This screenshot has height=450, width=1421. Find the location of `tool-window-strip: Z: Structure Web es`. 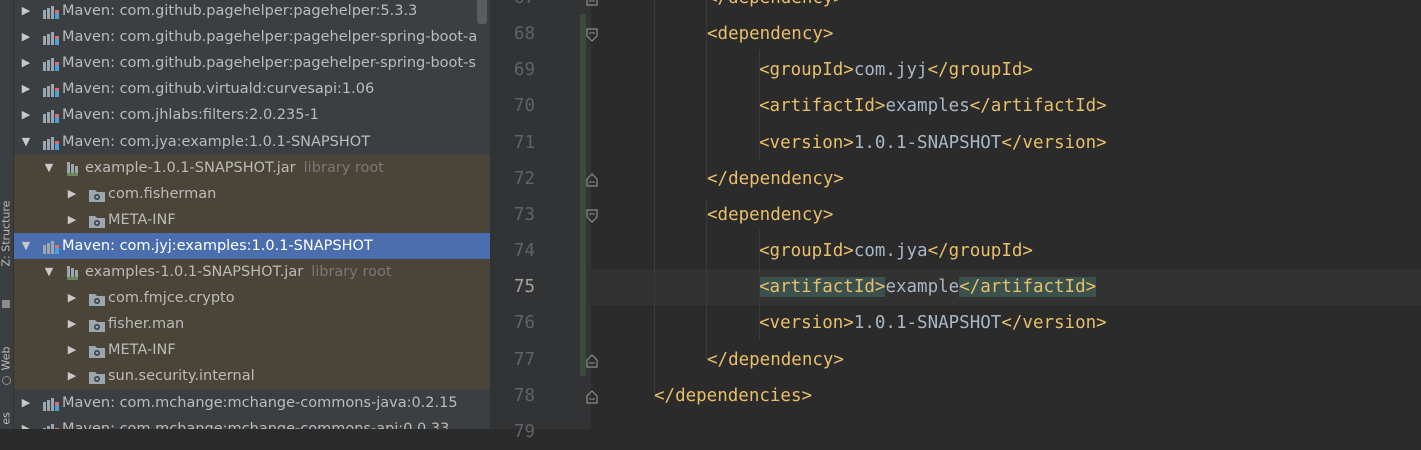

tool-window-strip: Z: Structure Web es is located at coordinates (7, 214).